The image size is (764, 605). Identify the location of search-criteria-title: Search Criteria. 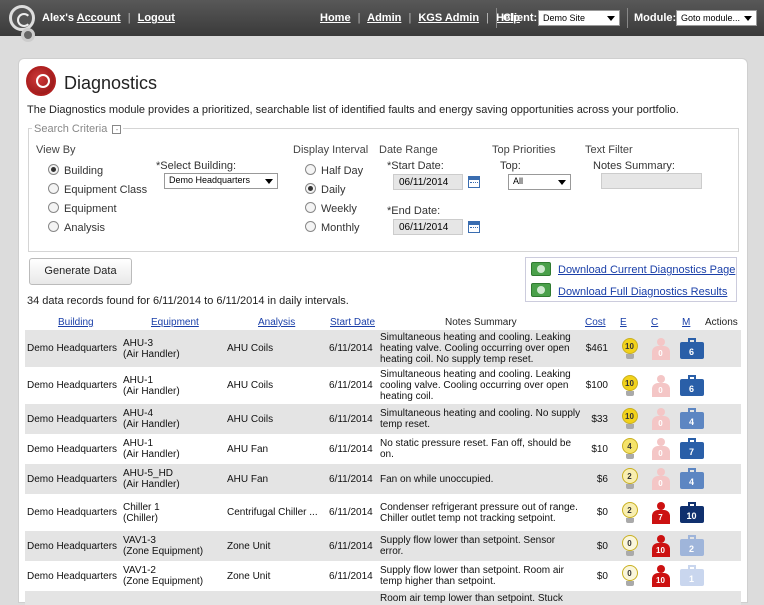
(71, 129).